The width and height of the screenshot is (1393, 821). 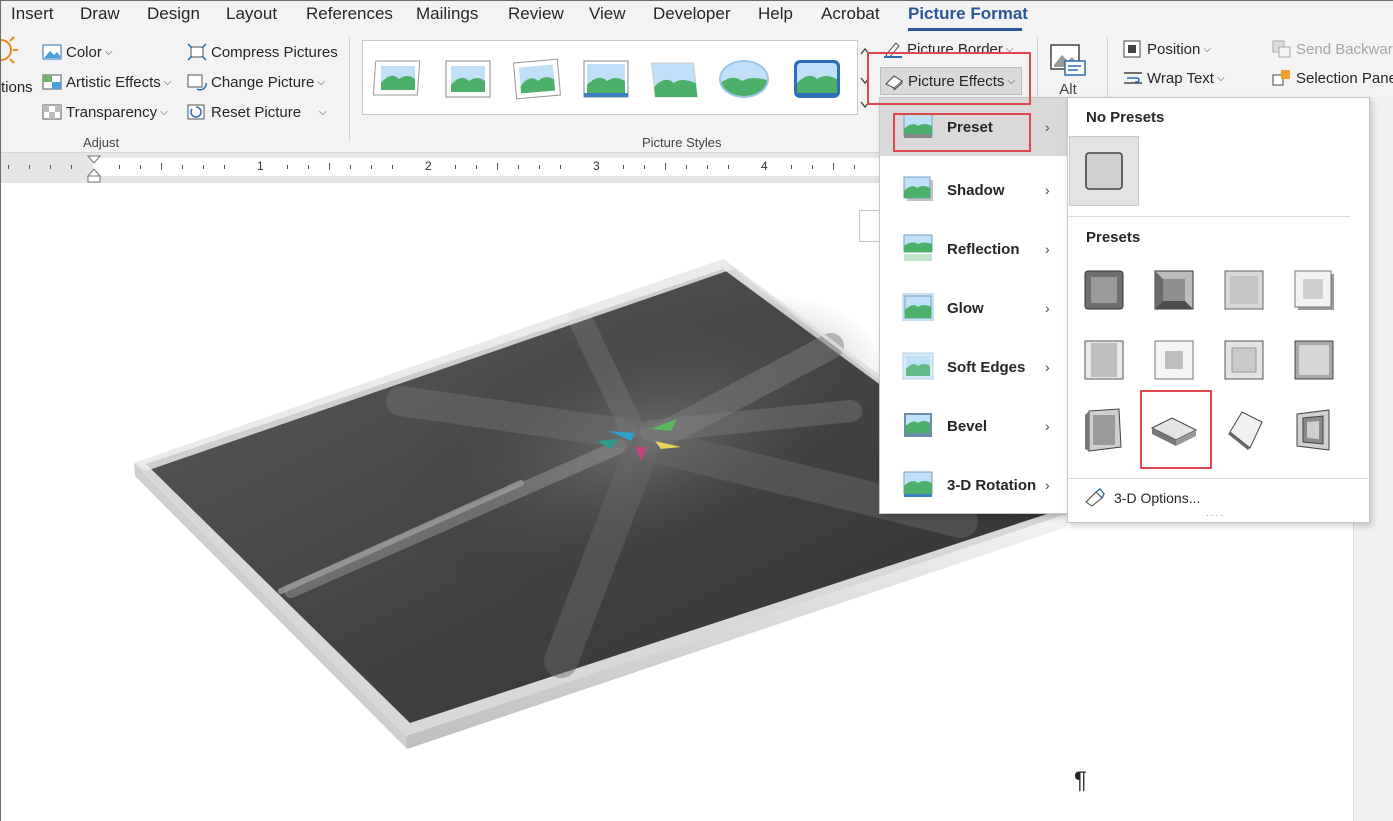 I want to click on ruler-number: 4, so click(x=764, y=166).